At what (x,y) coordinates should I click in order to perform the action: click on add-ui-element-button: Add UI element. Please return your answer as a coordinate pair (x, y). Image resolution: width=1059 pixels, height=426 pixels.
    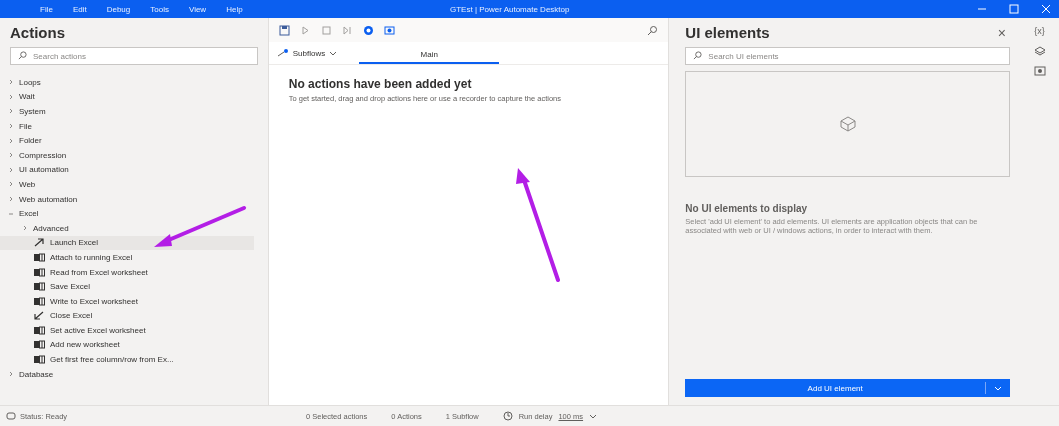
    Looking at the image, I should click on (848, 388).